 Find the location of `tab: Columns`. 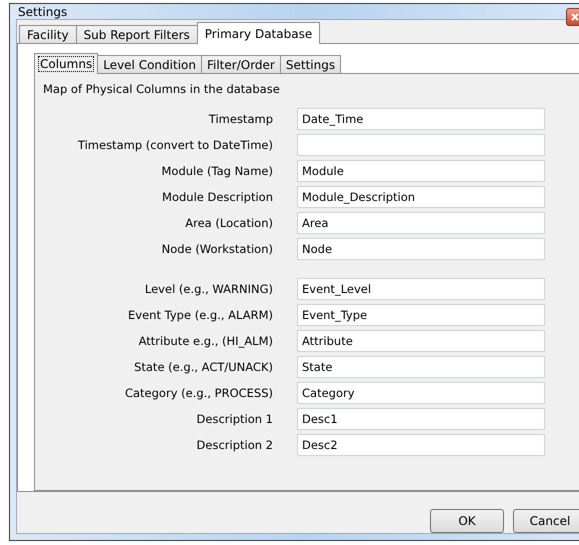

tab: Columns is located at coordinates (66, 63).